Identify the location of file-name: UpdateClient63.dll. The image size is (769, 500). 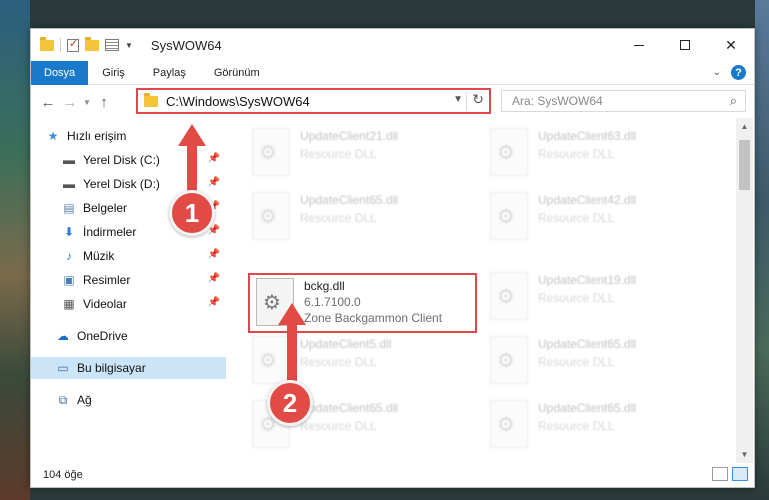
(587, 136).